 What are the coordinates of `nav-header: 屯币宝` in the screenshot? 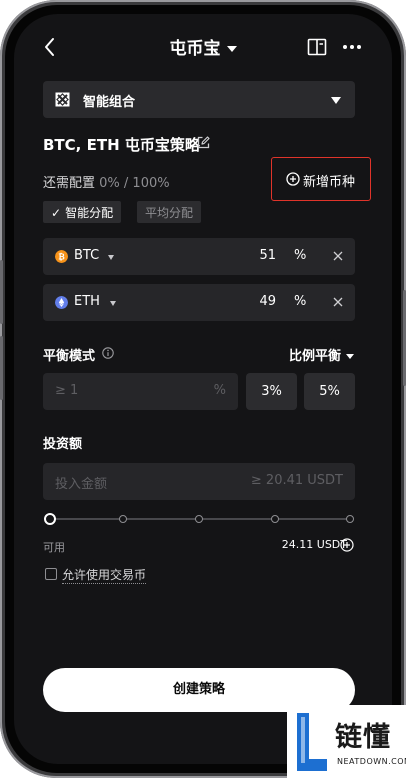 It's located at (203, 47).